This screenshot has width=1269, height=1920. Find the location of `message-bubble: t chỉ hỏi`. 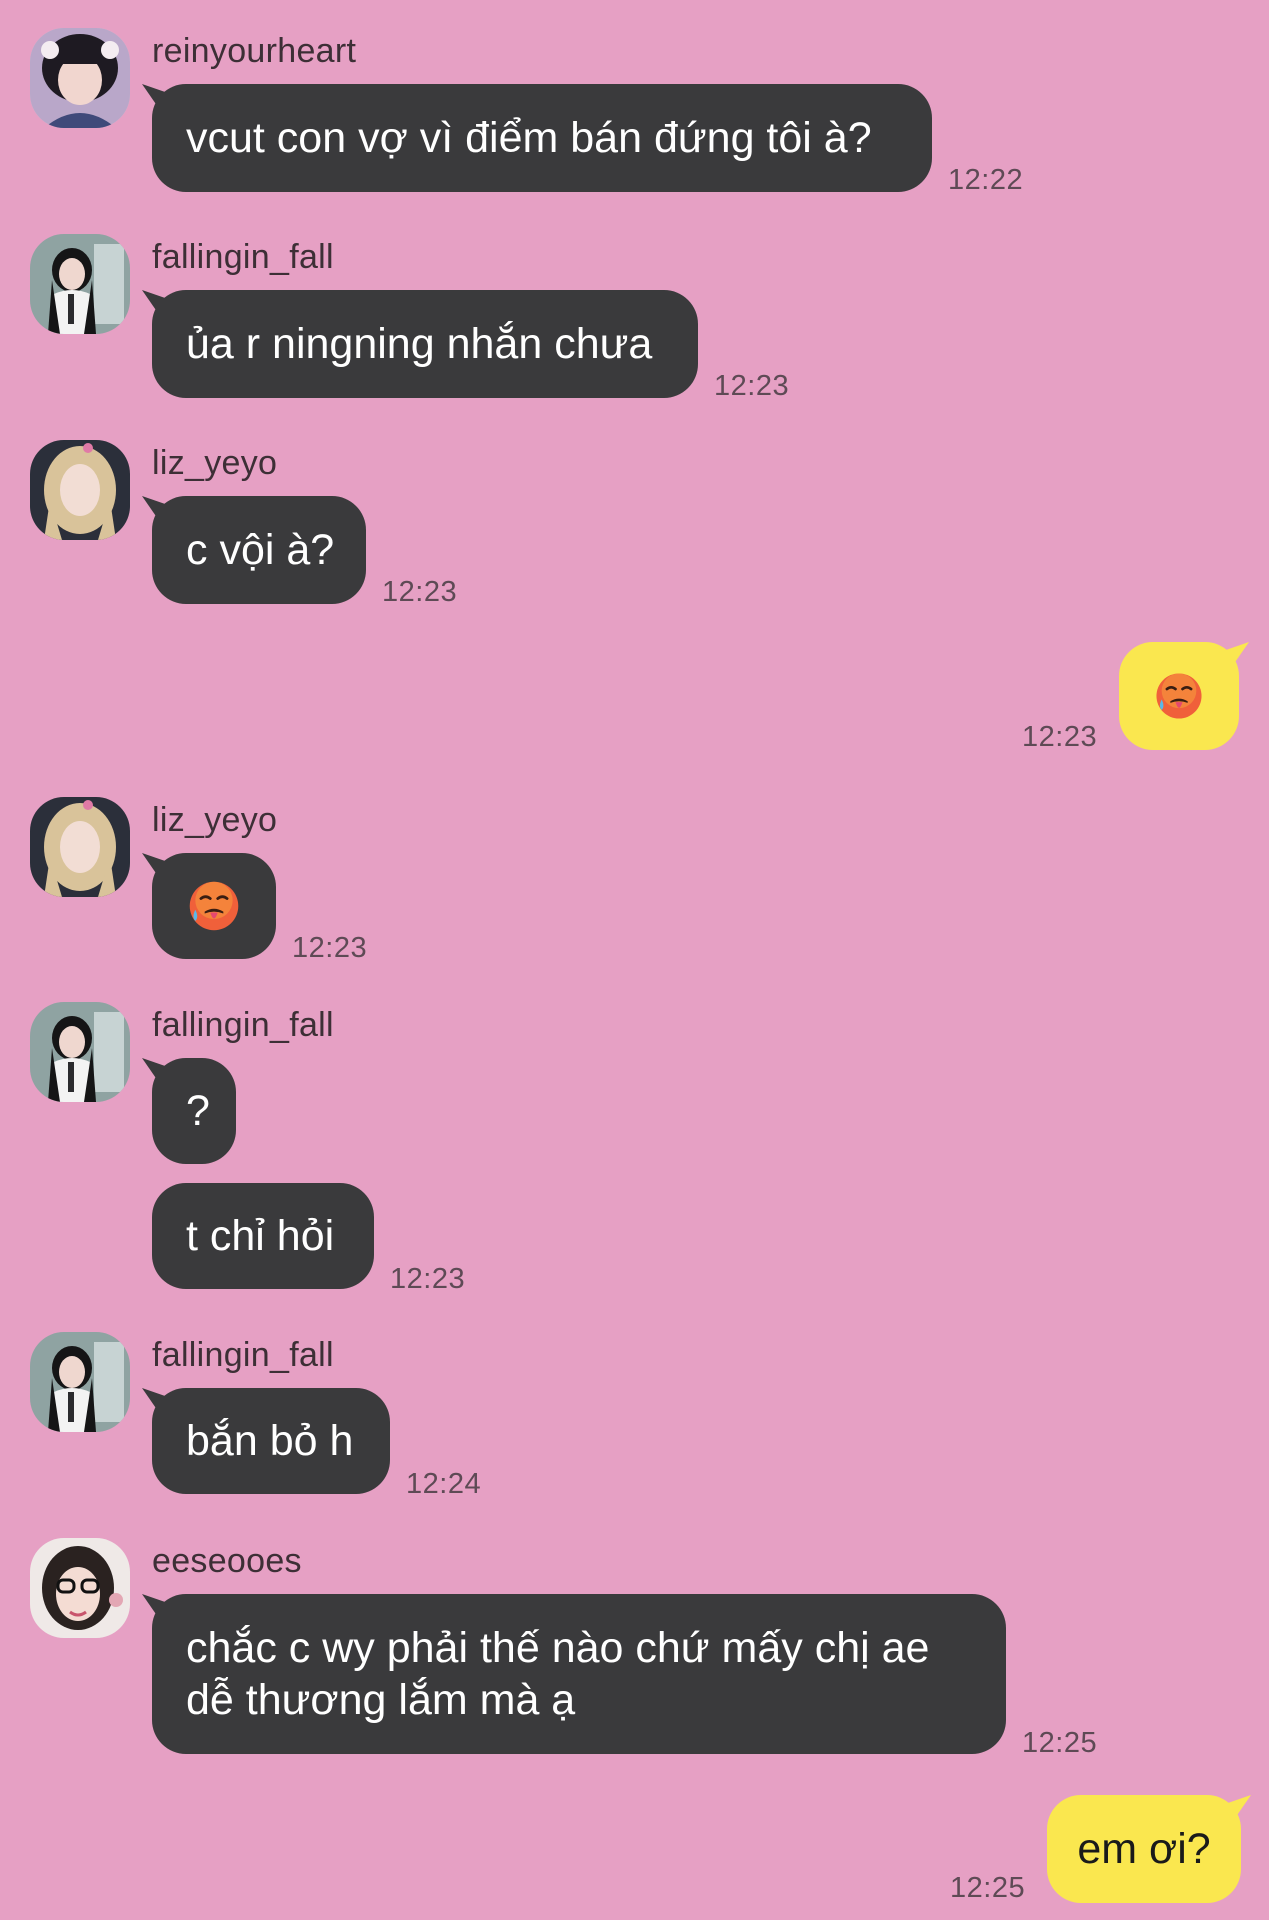

message-bubble: t chỉ hỏi is located at coordinates (263, 1236).